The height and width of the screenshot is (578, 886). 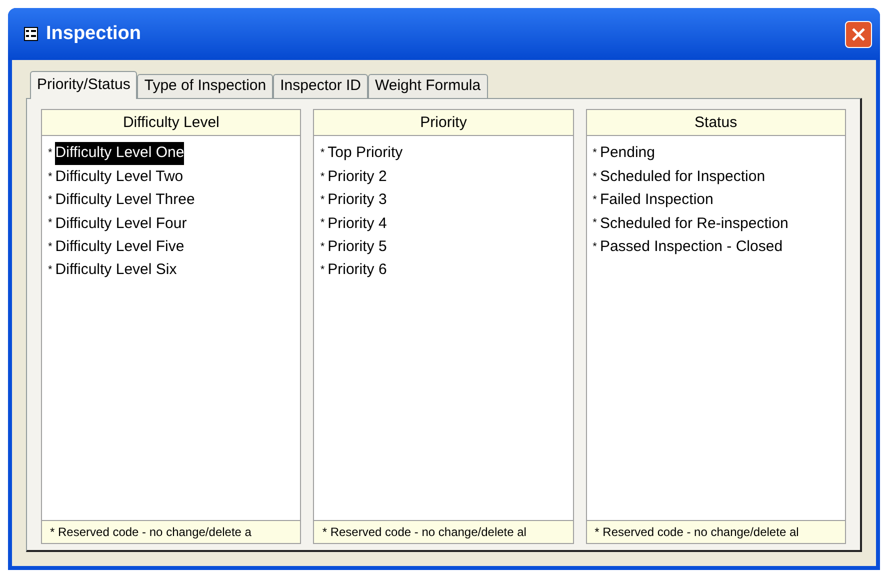 I want to click on list-item: Passed Inspection - Closed, so click(x=691, y=247).